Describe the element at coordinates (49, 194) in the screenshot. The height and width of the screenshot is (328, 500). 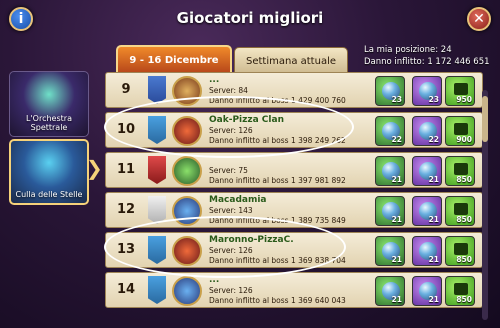
I see `sidebar-item-label: Culla delle Stelle` at that location.